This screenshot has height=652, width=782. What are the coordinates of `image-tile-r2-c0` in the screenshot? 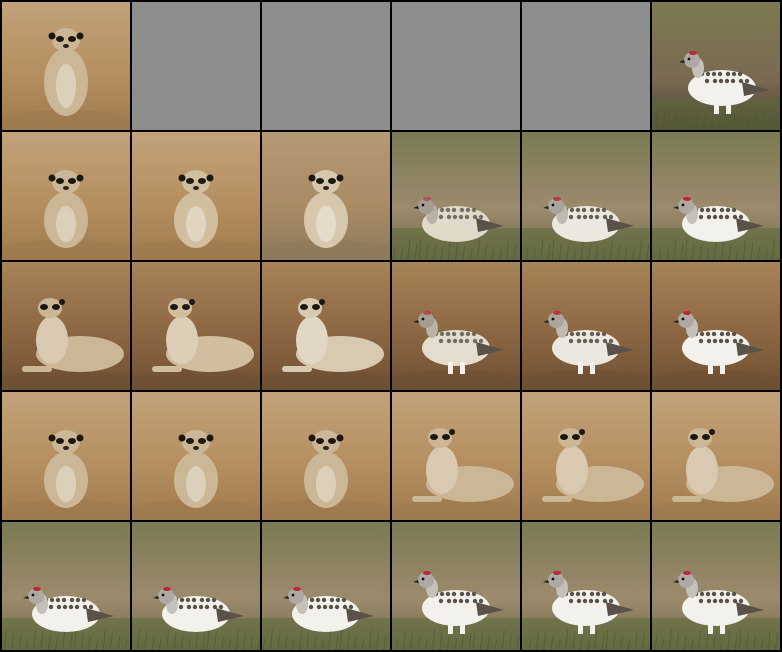 It's located at (66, 326).